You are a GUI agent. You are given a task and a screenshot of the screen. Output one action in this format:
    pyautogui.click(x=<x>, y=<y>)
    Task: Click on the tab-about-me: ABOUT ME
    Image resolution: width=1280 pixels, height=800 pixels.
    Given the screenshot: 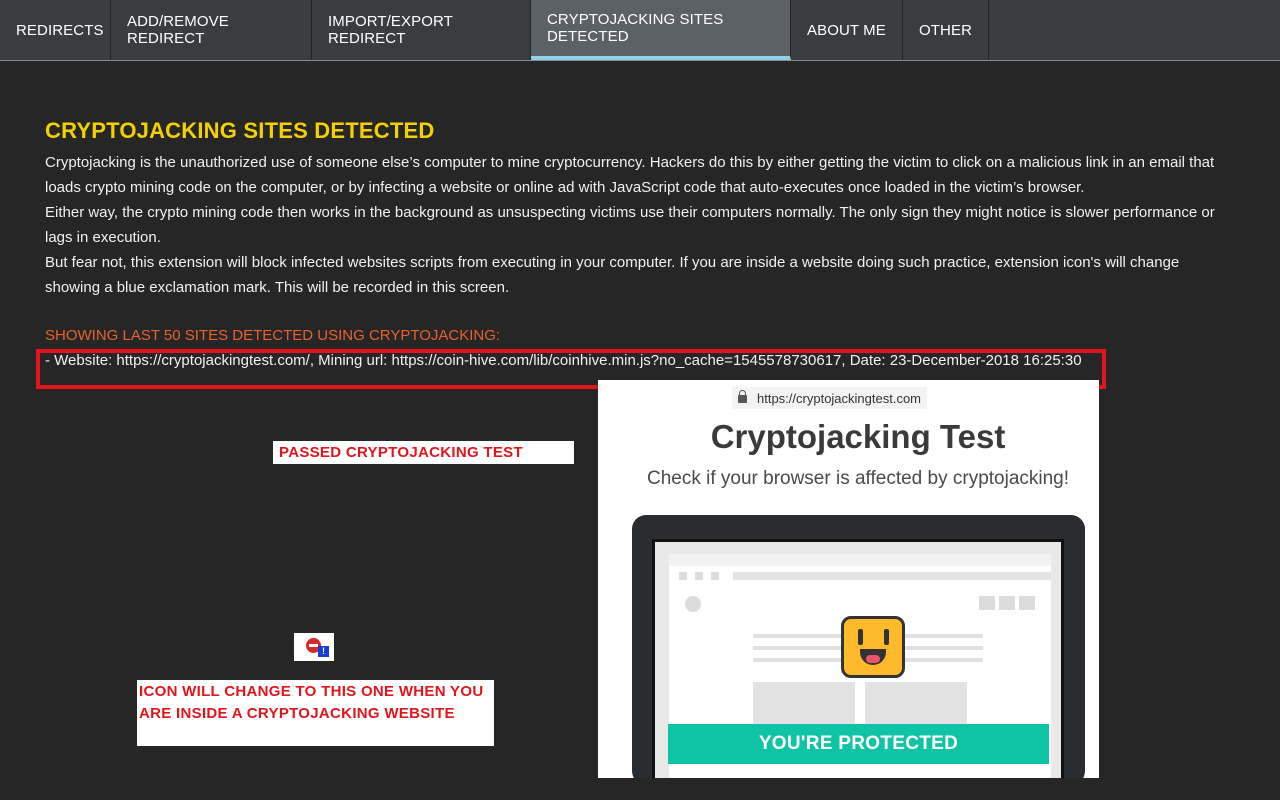 What is the action you would take?
    pyautogui.click(x=847, y=30)
    